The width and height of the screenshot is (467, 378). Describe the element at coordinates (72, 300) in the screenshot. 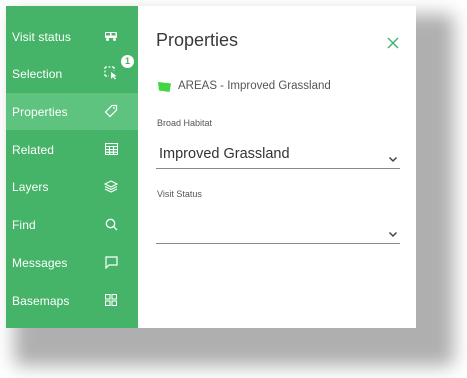

I see `sidebar-item-basemaps: Basemaps` at that location.